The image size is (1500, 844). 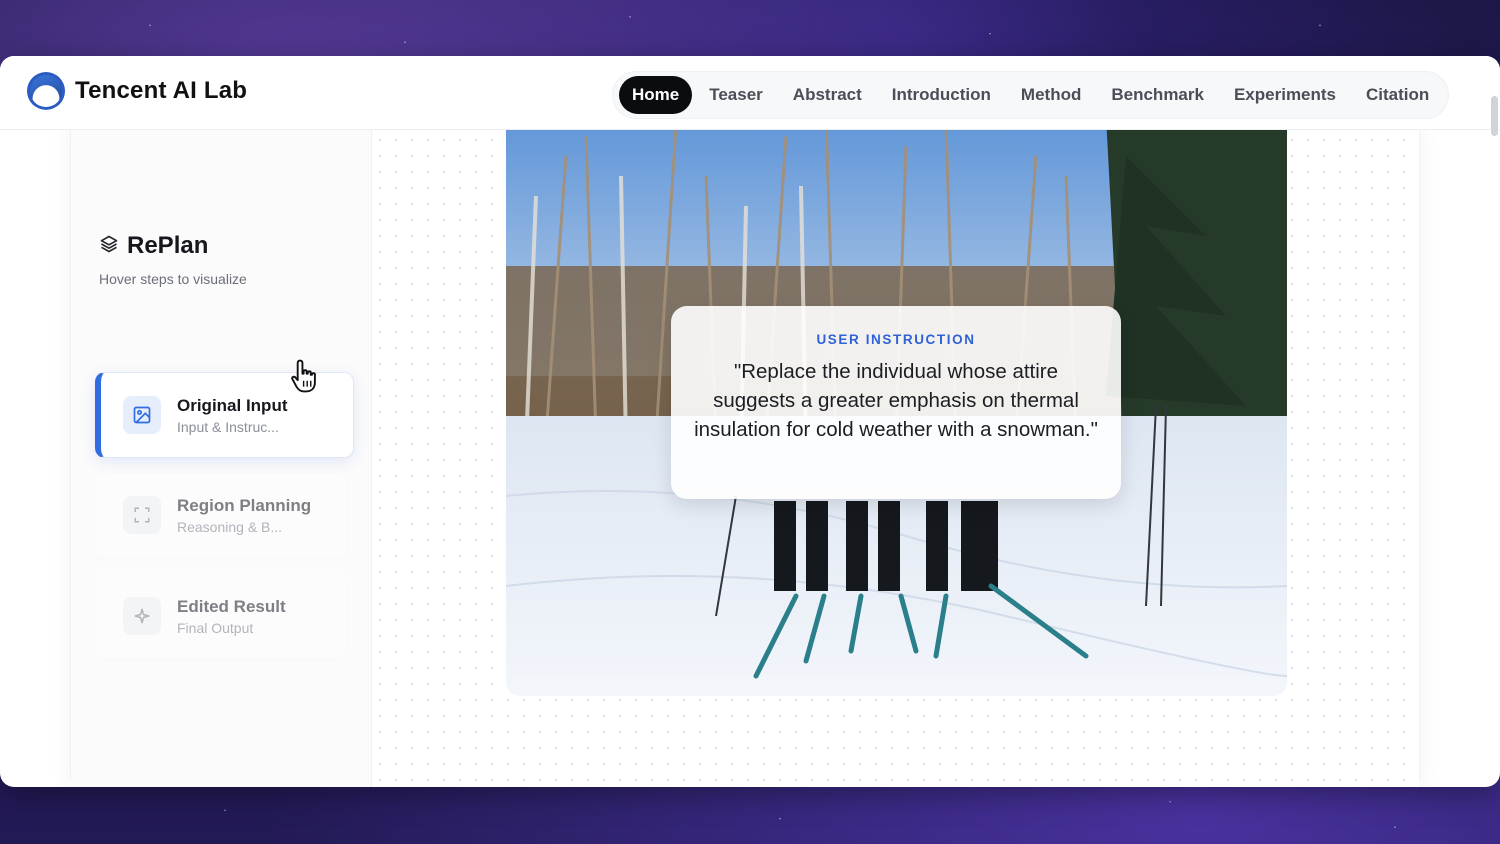 I want to click on brand: Tencent AI Lab, so click(x=137, y=91).